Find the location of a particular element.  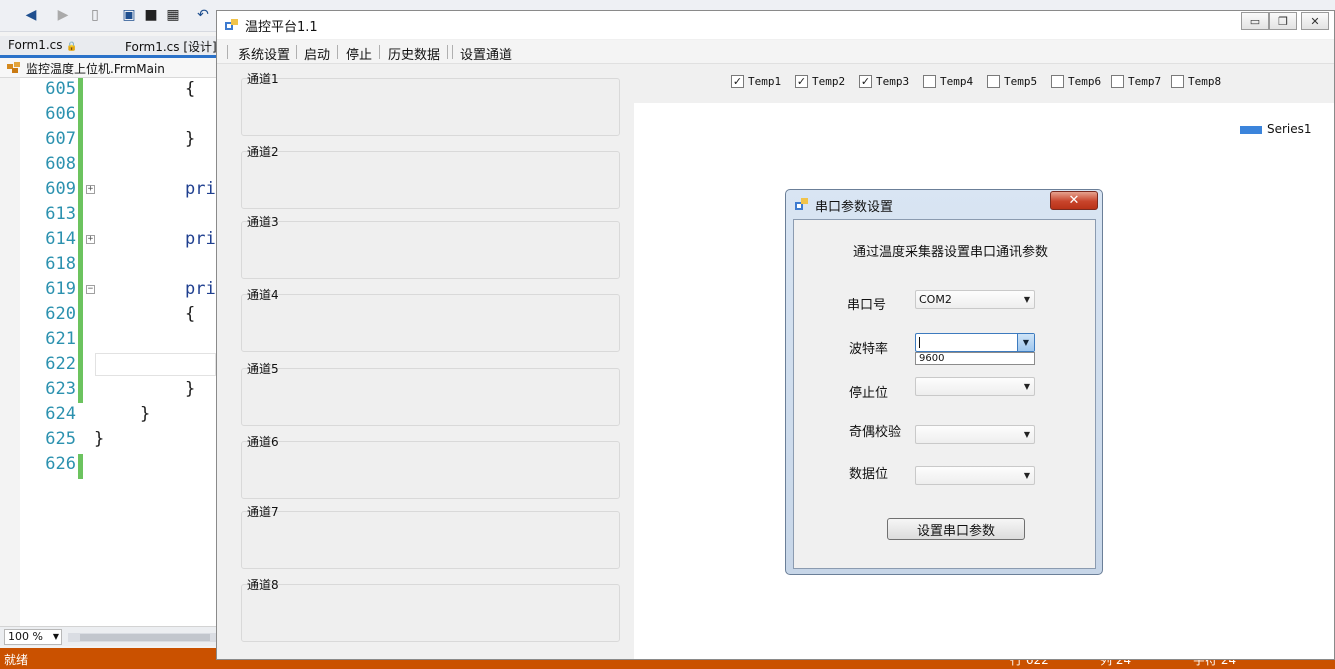

menu-history-data: 历史数据 is located at coordinates (414, 53).